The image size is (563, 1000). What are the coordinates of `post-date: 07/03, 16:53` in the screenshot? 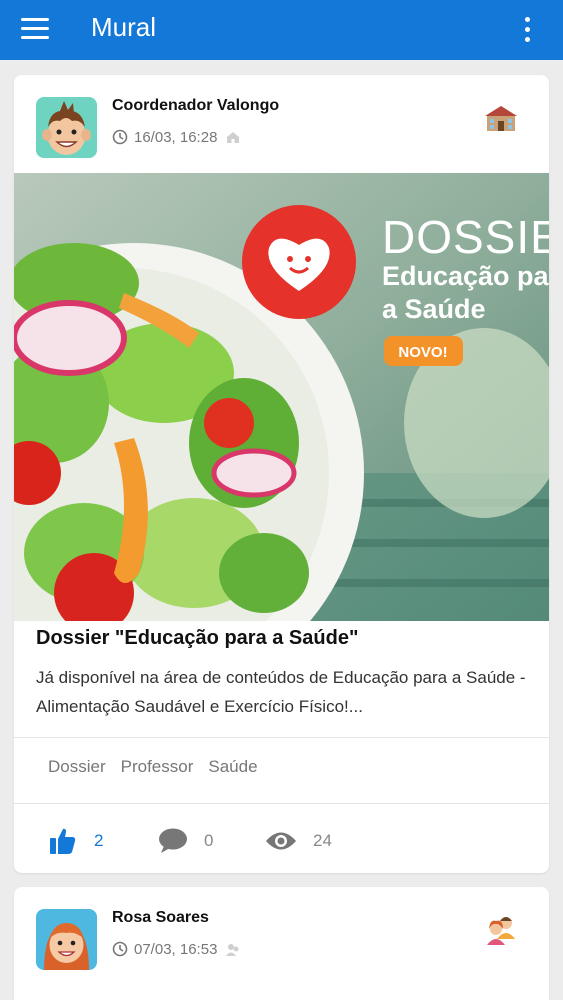 It's located at (176, 949).